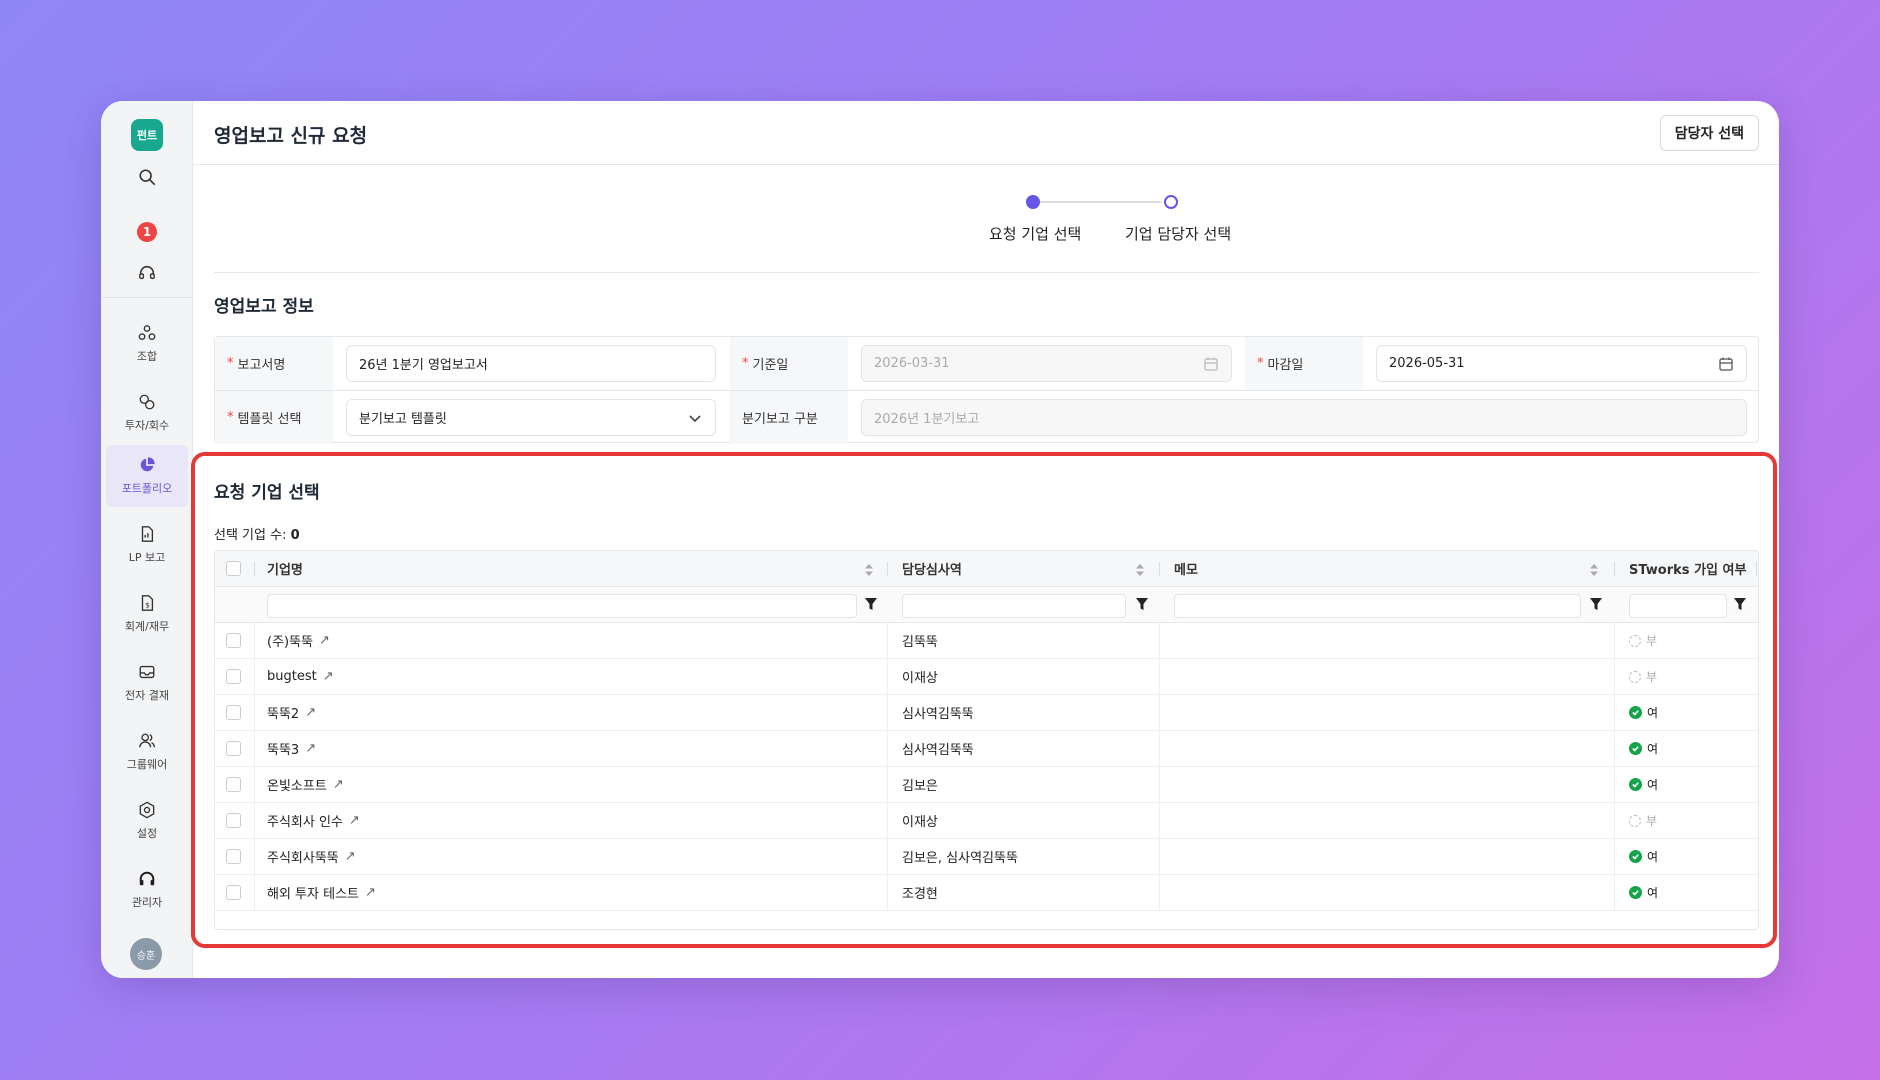  What do you see at coordinates (1304, 363) in the screenshot?
I see `due-date-label: * 마감일` at bounding box center [1304, 363].